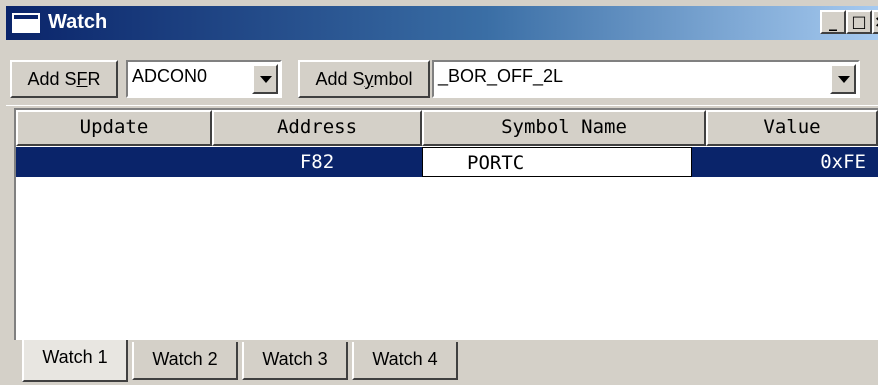 This screenshot has width=878, height=385. I want to click on tab-watch-3: Watch 3, so click(295, 361).